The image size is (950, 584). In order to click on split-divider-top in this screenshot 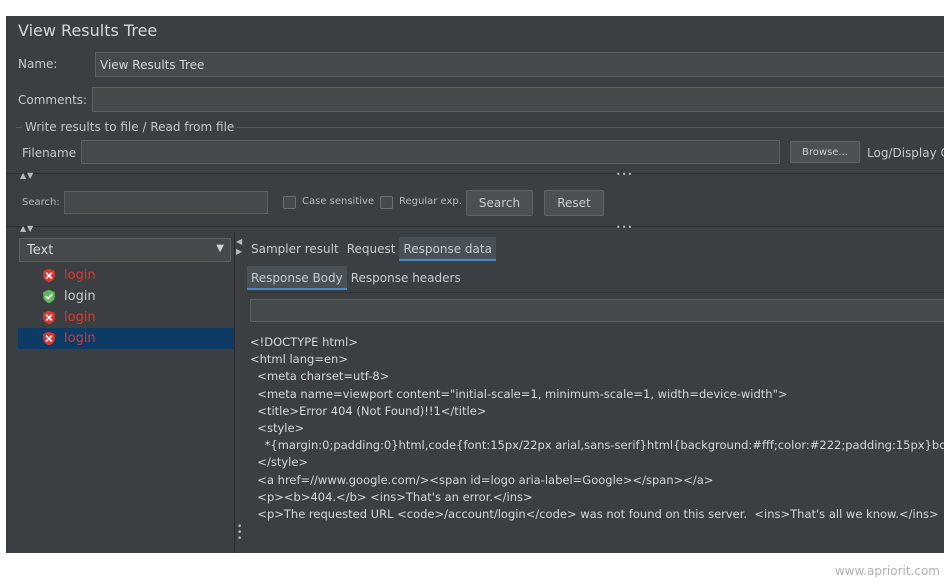, I will do `click(475, 173)`.